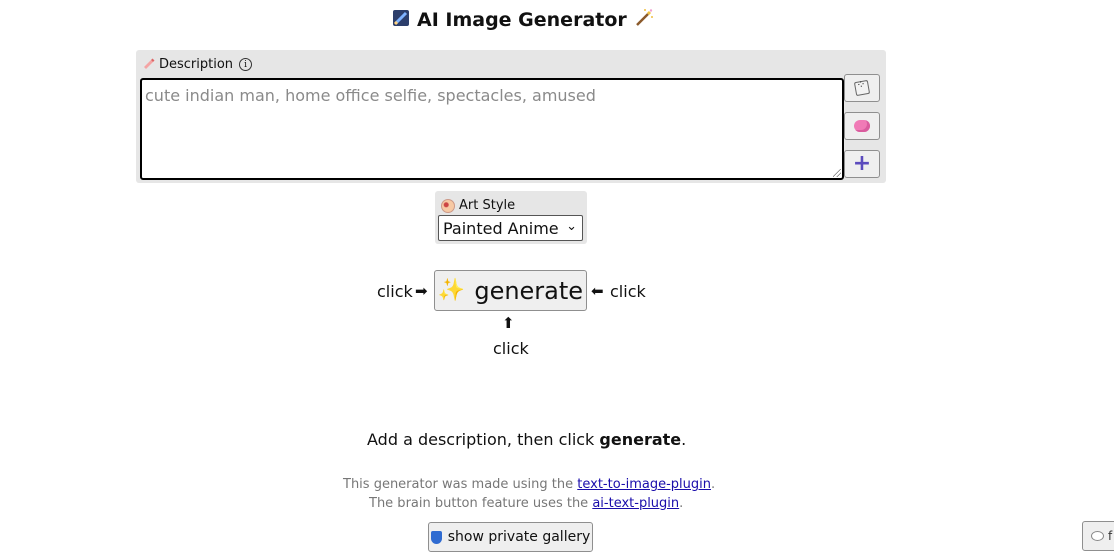 The height and width of the screenshot is (552, 1114). I want to click on art-style-label: Art Style, so click(478, 205).